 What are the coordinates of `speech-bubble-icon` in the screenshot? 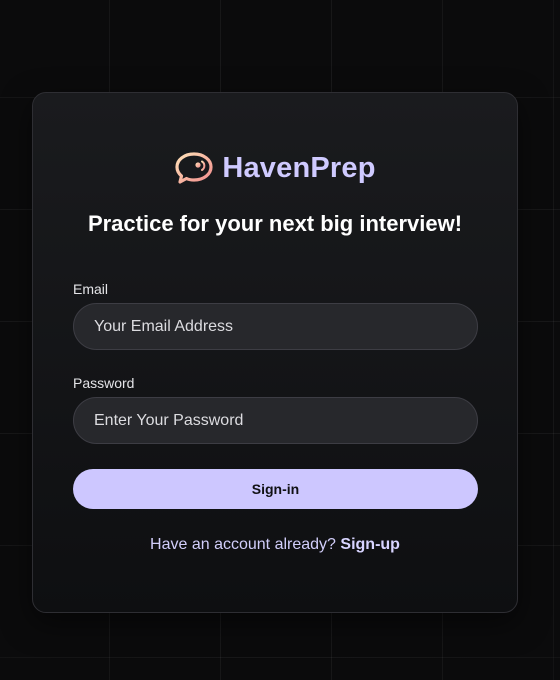 It's located at (194, 168).